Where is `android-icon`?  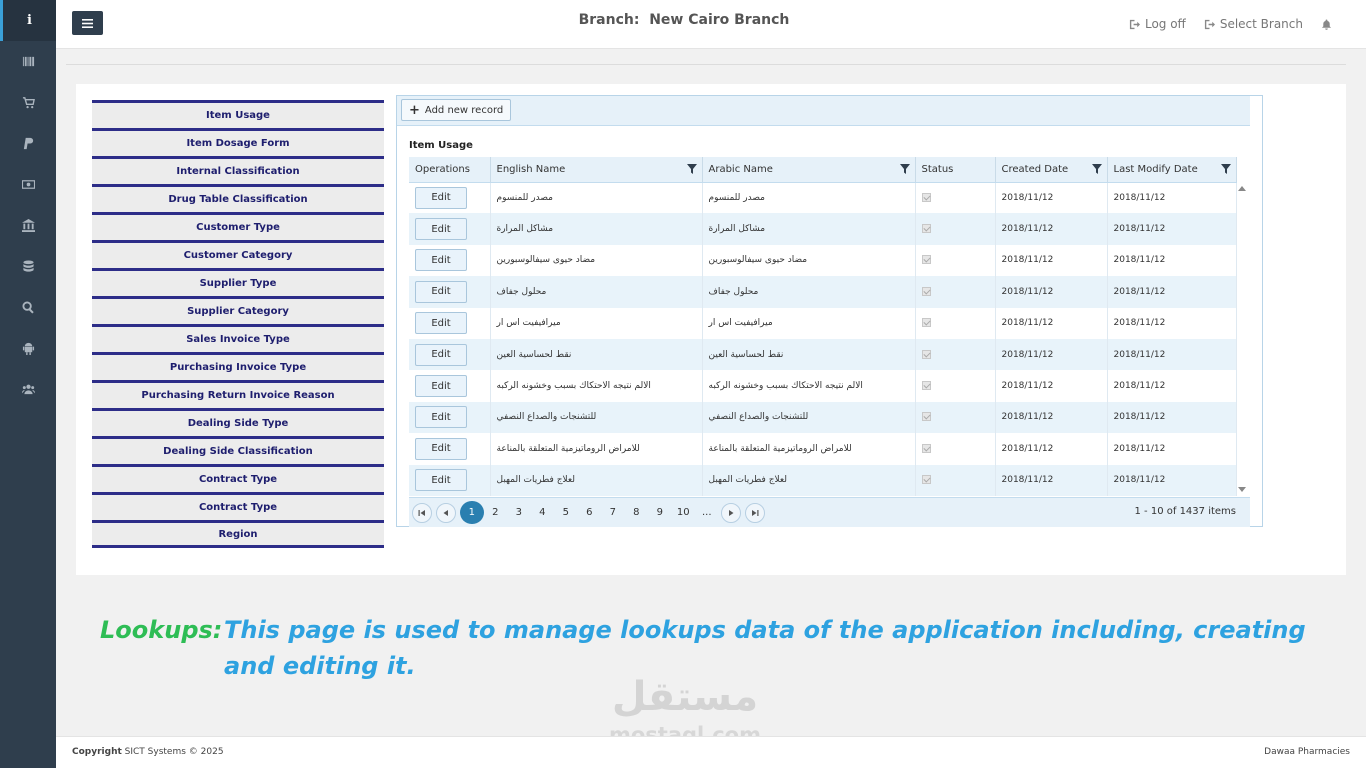
android-icon is located at coordinates (28, 348).